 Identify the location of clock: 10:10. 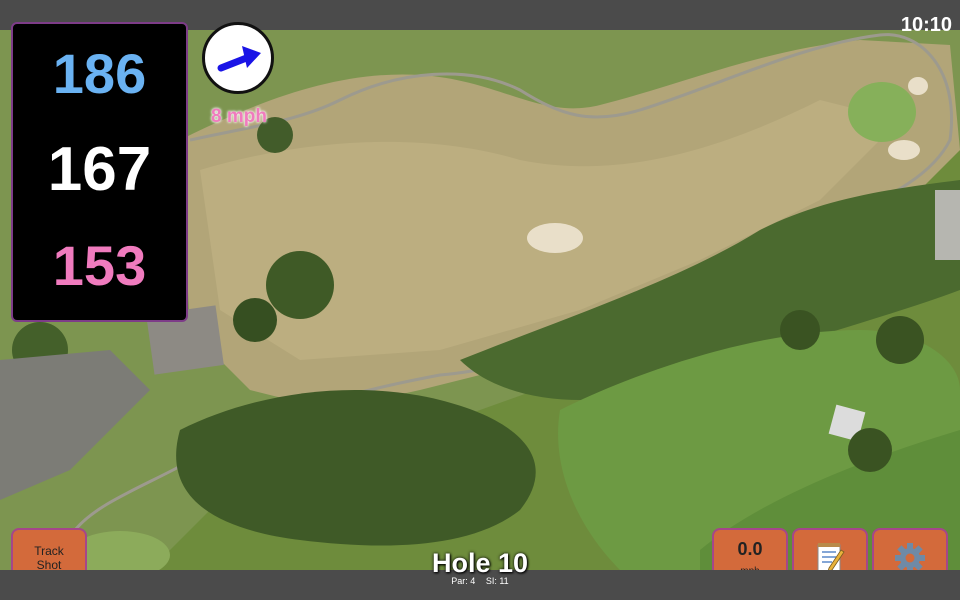
(926, 25).